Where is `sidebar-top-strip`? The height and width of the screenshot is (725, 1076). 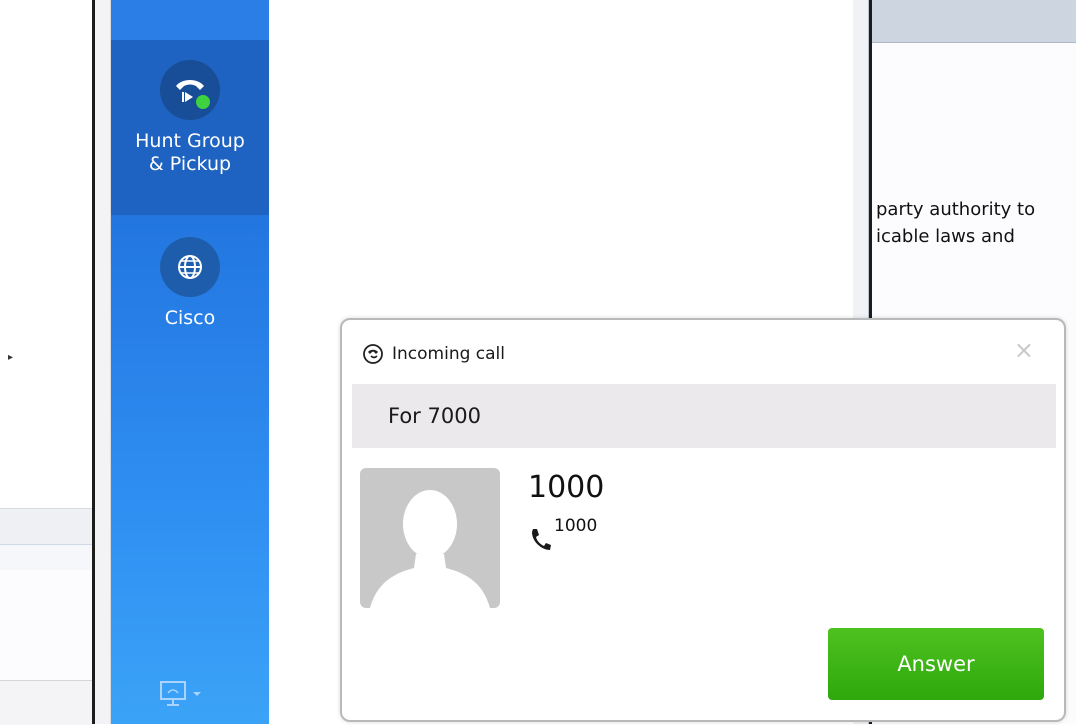 sidebar-top-strip is located at coordinates (190, 20).